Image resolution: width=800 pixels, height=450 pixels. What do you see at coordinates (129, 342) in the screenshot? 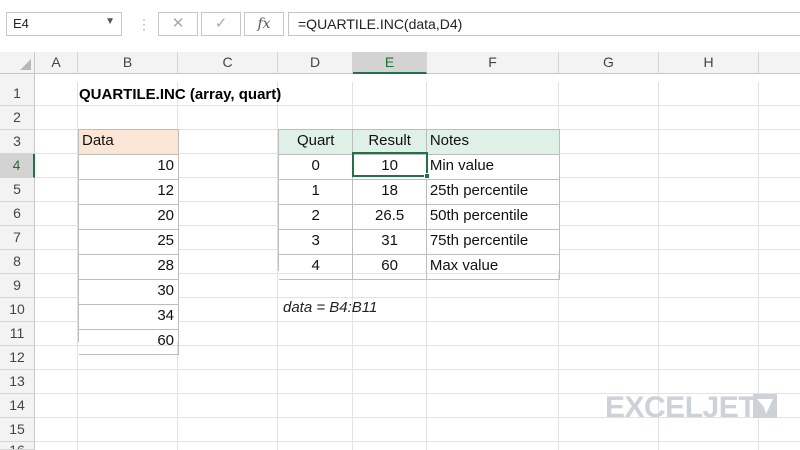
I see `data-value-cell: 60` at bounding box center [129, 342].